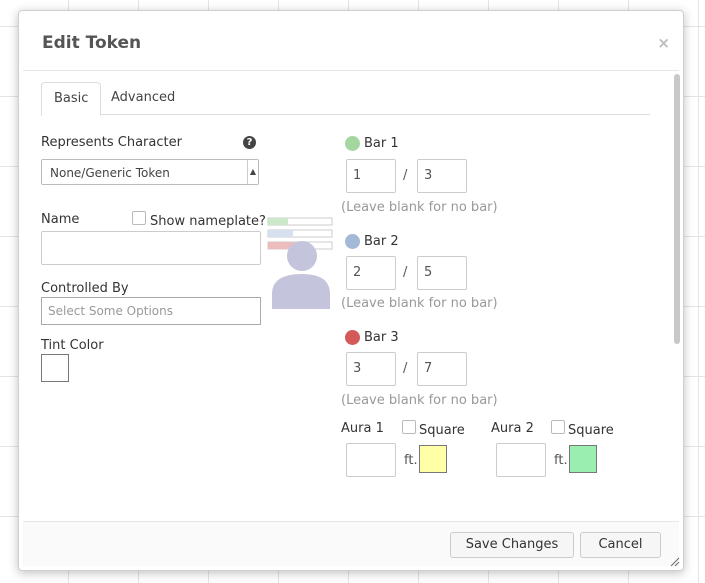 This screenshot has width=705, height=583. What do you see at coordinates (433, 459) in the screenshot?
I see `aura-1-color-swatch` at bounding box center [433, 459].